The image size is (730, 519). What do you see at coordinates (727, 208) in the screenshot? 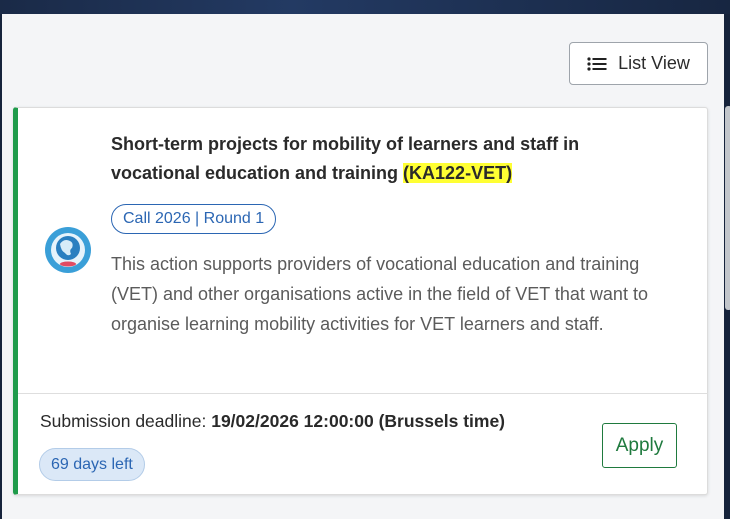
I see `scrollbar-thumb` at bounding box center [727, 208].